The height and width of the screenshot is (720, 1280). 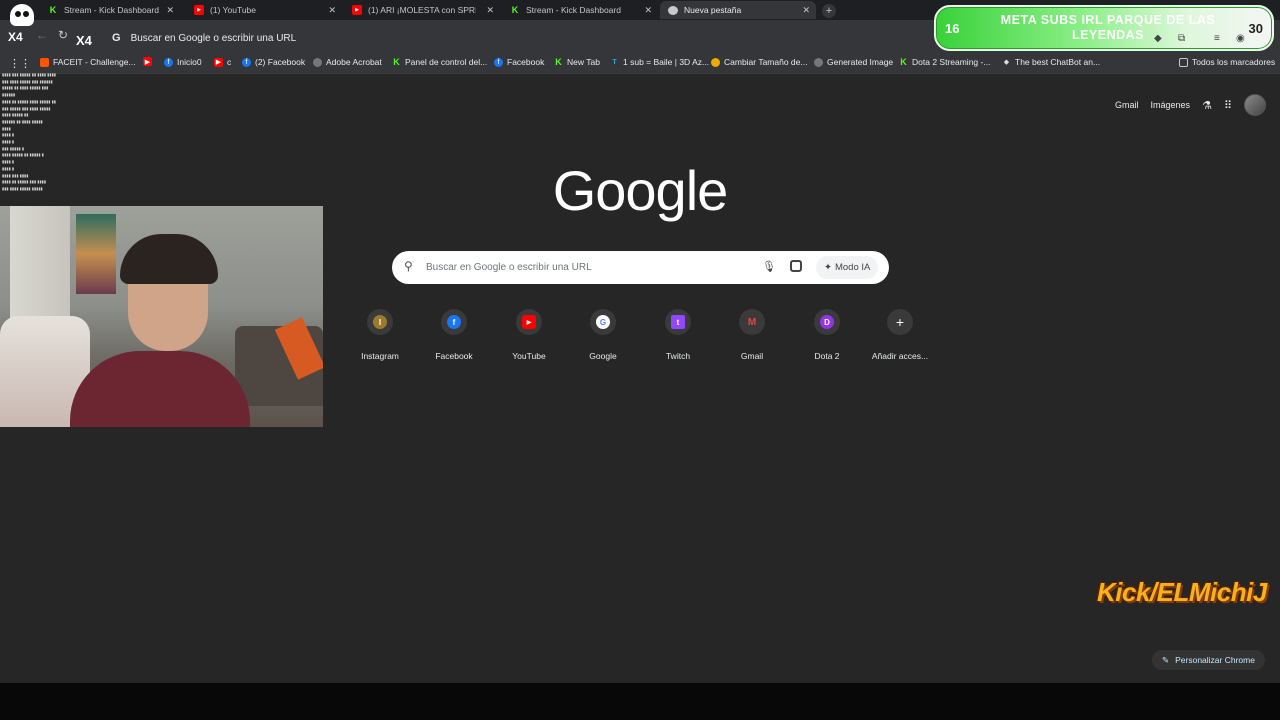 I want to click on tab-youtube-video: ▶ (1) ARI ¡MOLESTA con SPREEN ✕, so click(x=422, y=10).